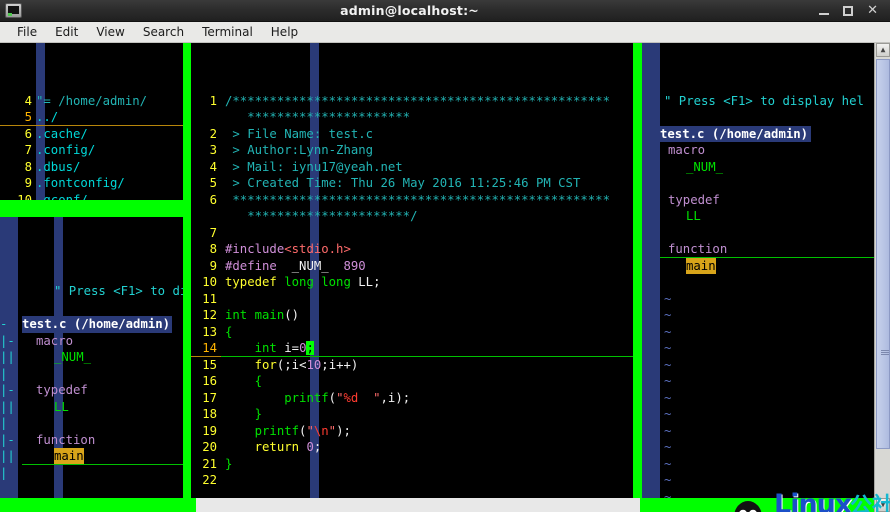 This screenshot has width=890, height=512. Describe the element at coordinates (209, 414) in the screenshot. I see `editor-line-number: 18` at that location.